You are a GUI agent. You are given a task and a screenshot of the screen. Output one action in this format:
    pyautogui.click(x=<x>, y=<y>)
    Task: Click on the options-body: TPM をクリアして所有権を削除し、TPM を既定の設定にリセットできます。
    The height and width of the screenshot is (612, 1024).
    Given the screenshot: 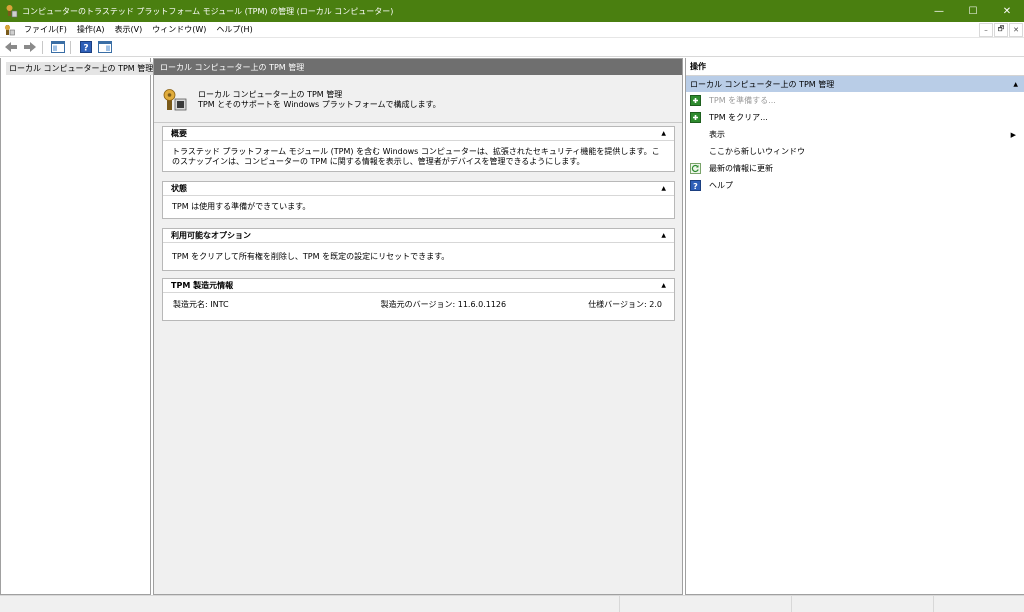 What is the action you would take?
    pyautogui.click(x=311, y=256)
    